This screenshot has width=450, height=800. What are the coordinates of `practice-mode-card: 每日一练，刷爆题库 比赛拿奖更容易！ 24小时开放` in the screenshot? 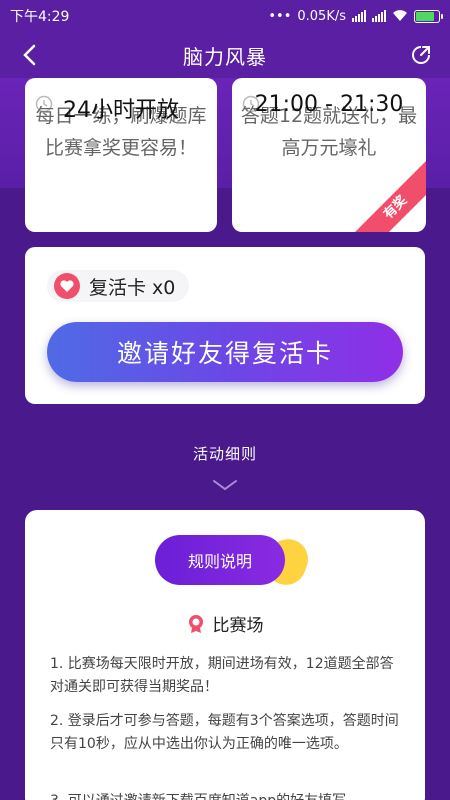 It's located at (121, 155).